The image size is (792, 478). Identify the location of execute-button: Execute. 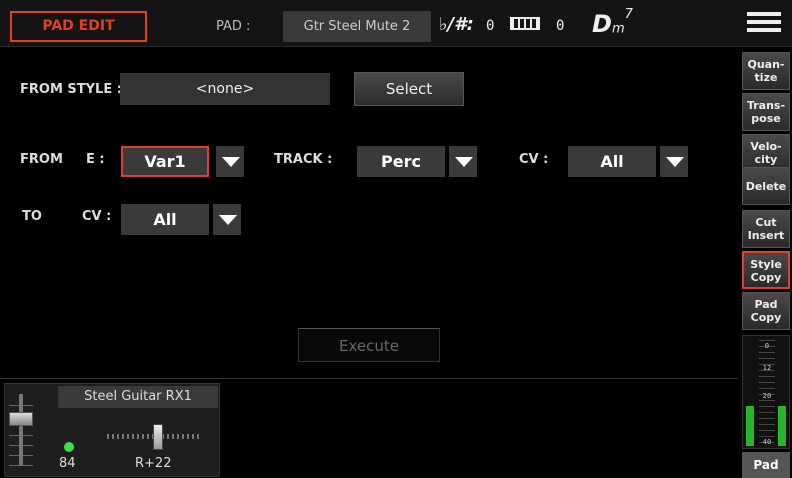
(369, 345).